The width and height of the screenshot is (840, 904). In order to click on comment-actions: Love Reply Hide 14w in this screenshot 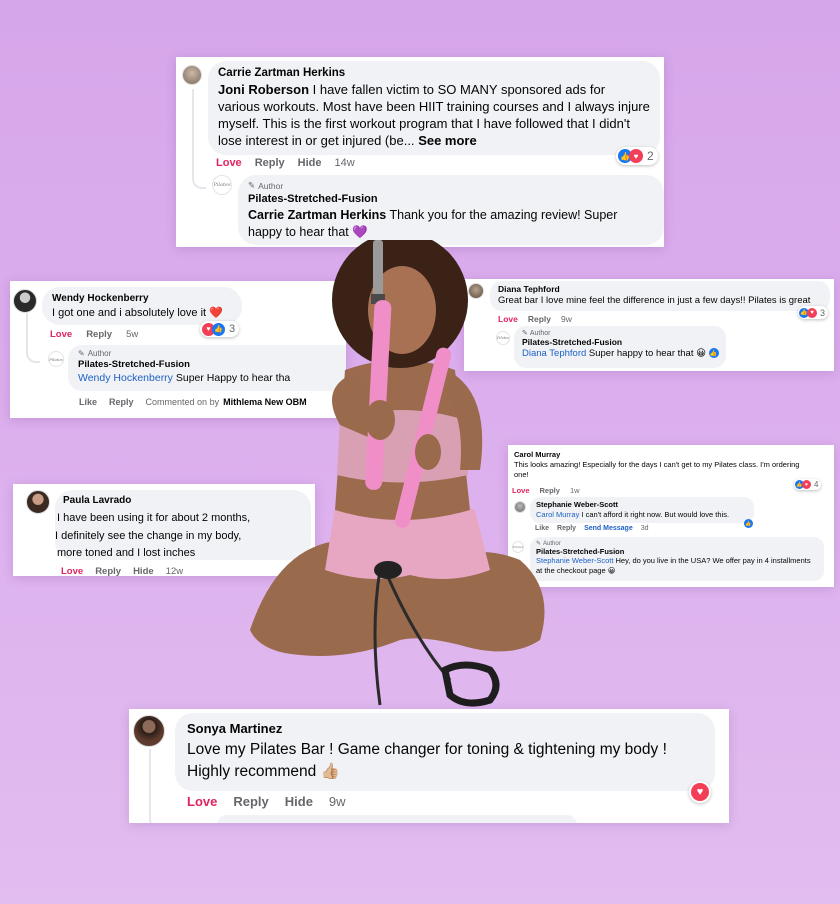, I will do `click(285, 163)`.